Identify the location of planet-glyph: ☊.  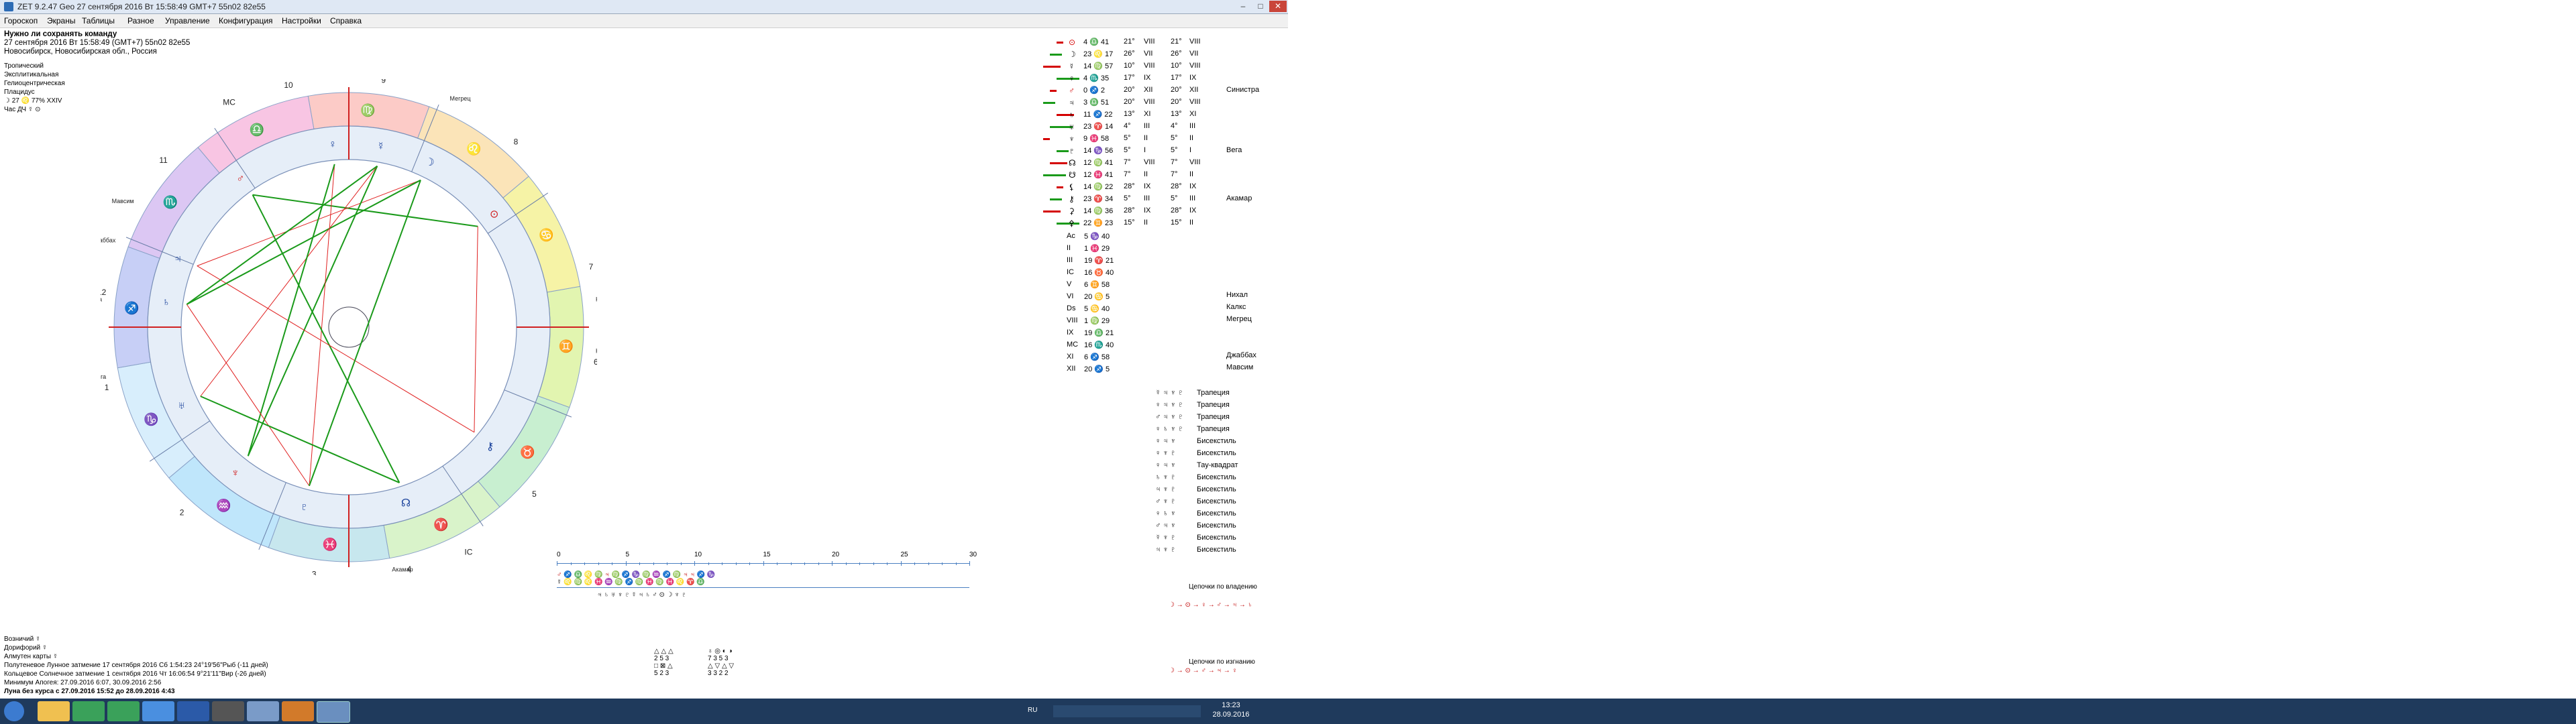
(406, 503).